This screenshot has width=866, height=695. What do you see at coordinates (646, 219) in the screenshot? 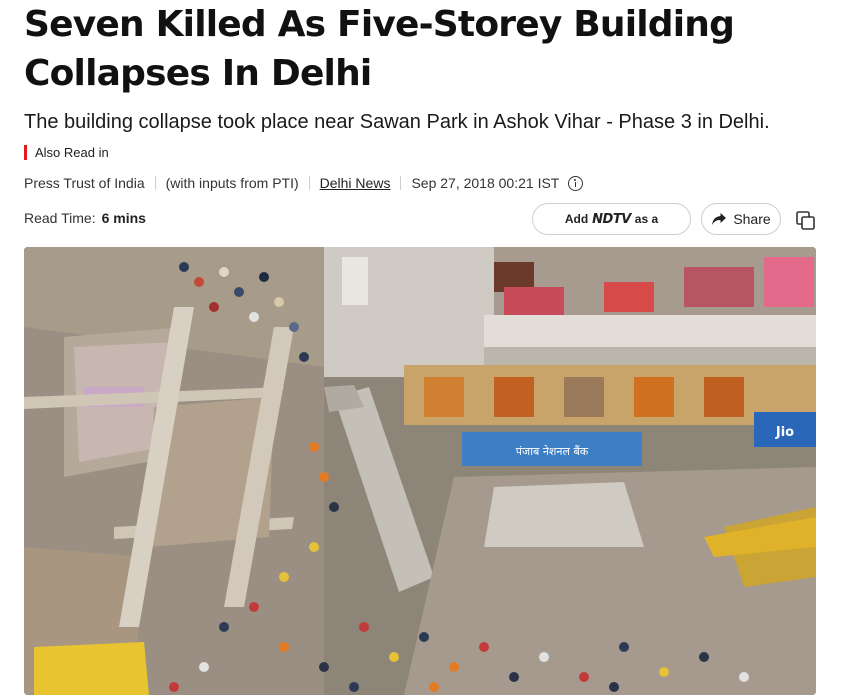
I see `add-suffix: as a` at bounding box center [646, 219].